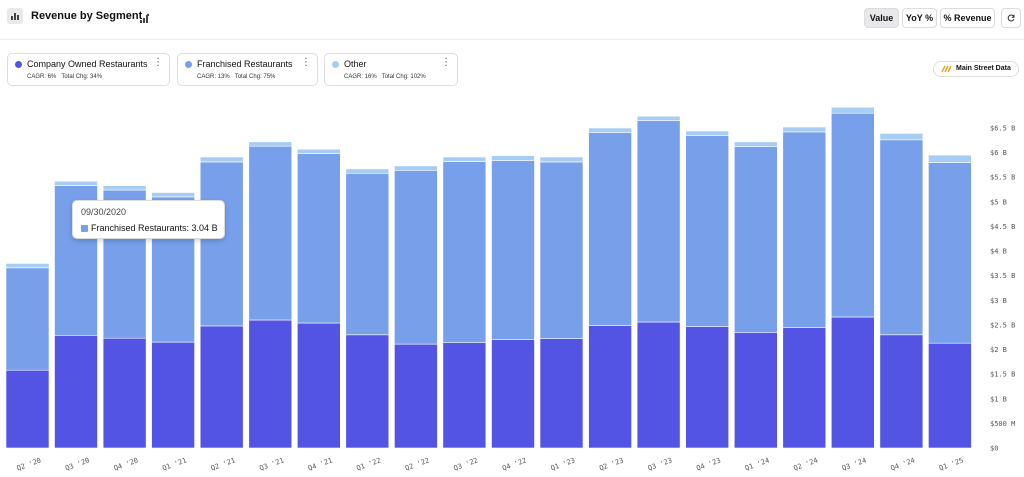 This screenshot has width=1024, height=477. I want to click on value-button: Value, so click(881, 18).